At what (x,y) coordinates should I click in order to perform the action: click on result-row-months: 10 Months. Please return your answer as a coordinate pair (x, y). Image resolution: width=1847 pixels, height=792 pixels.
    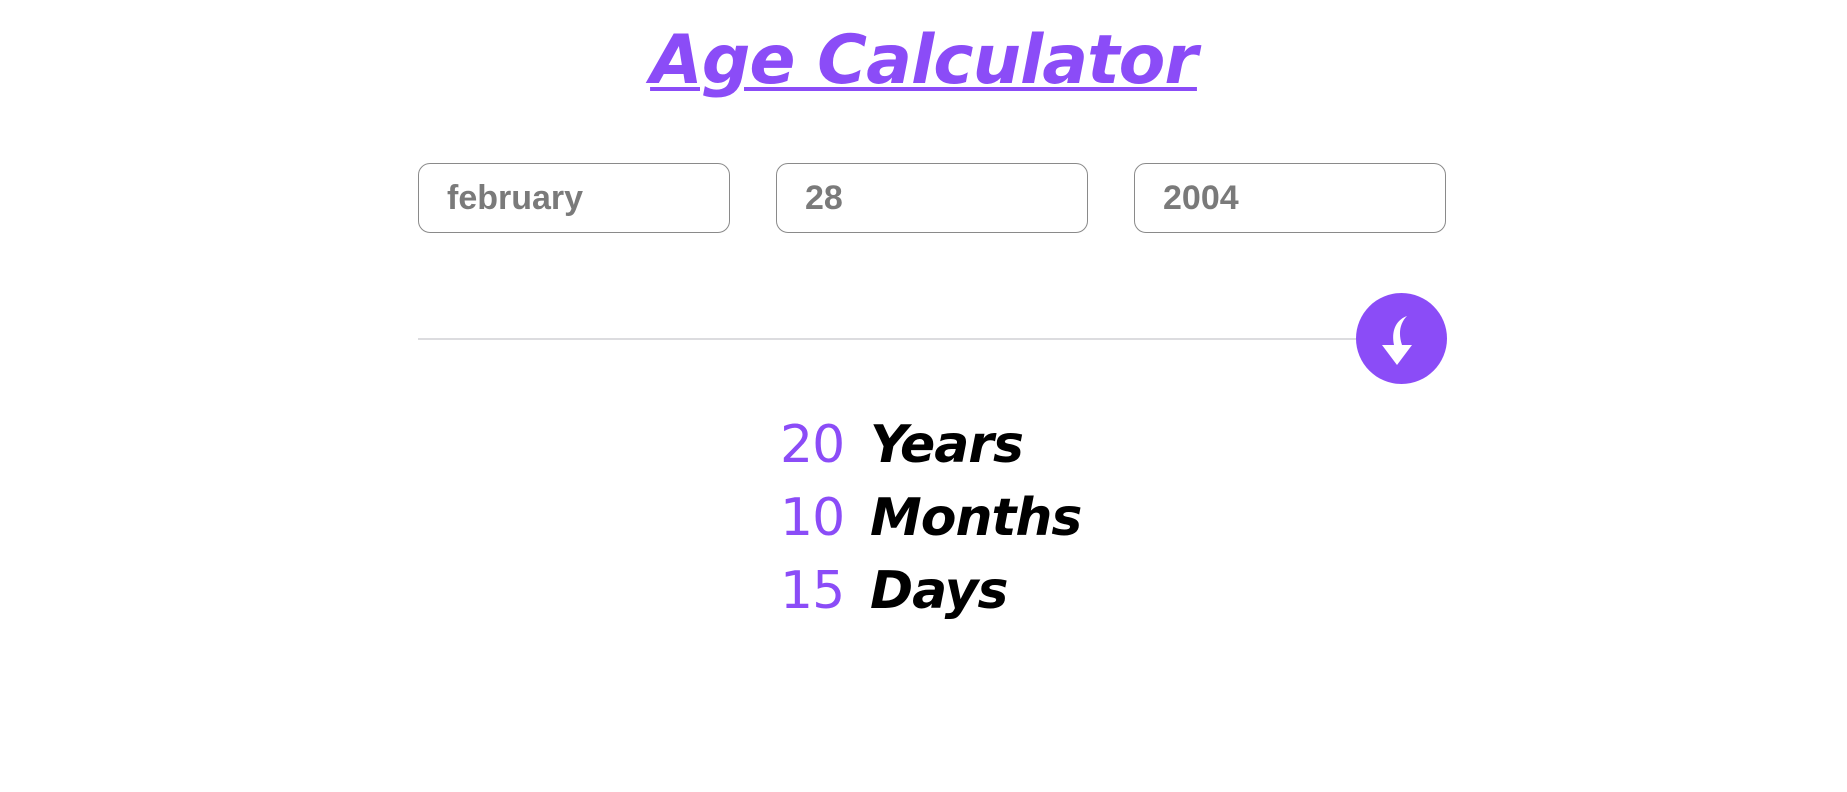
    Looking at the image, I should click on (931, 517).